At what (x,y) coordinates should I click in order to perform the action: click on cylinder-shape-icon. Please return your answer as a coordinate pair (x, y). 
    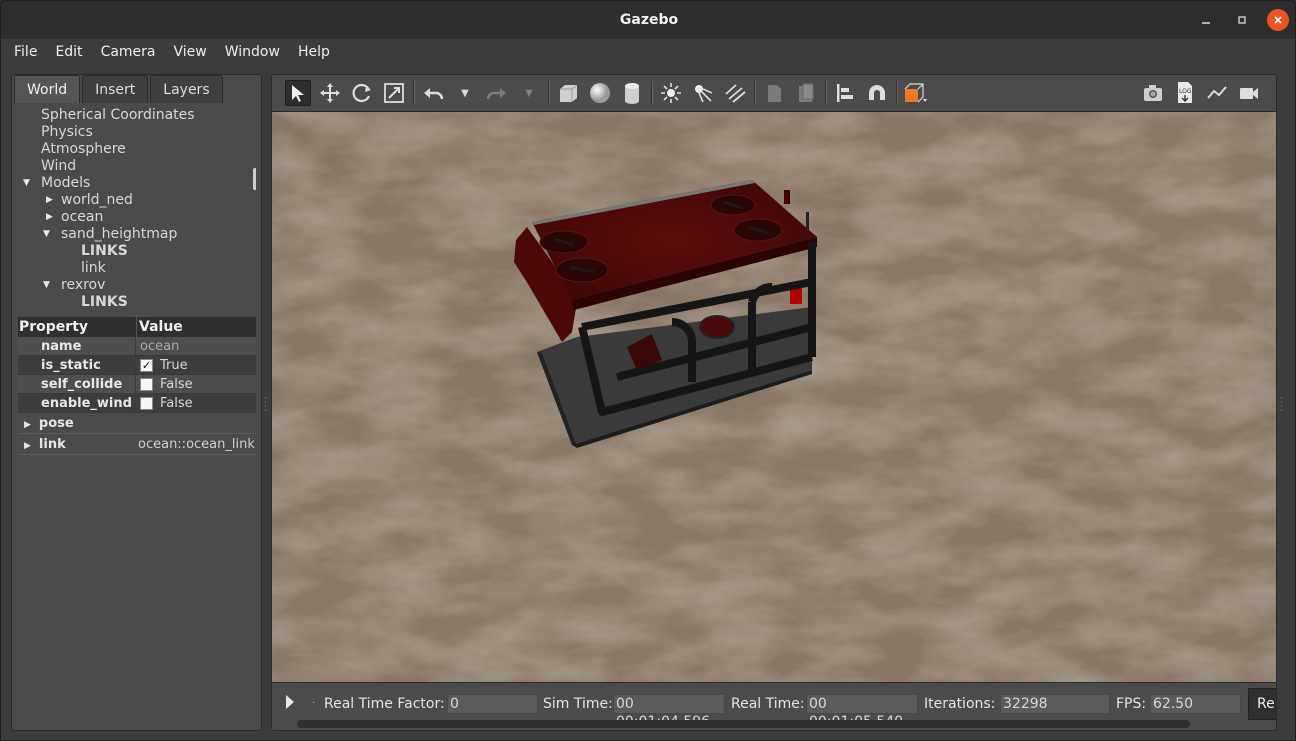
    Looking at the image, I should click on (632, 93).